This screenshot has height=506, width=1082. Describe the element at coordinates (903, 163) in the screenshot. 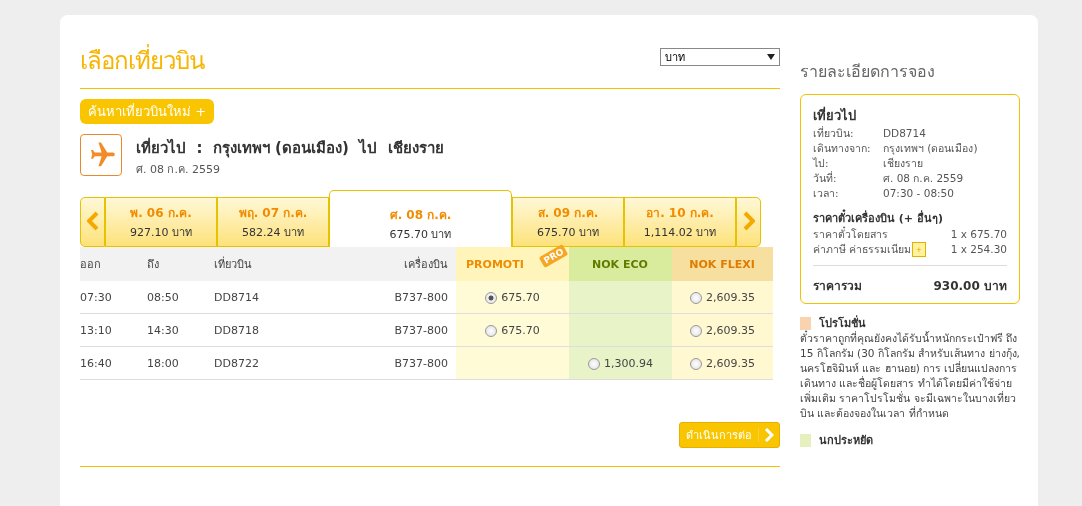

I see `detail-value: เชียงราย` at that location.